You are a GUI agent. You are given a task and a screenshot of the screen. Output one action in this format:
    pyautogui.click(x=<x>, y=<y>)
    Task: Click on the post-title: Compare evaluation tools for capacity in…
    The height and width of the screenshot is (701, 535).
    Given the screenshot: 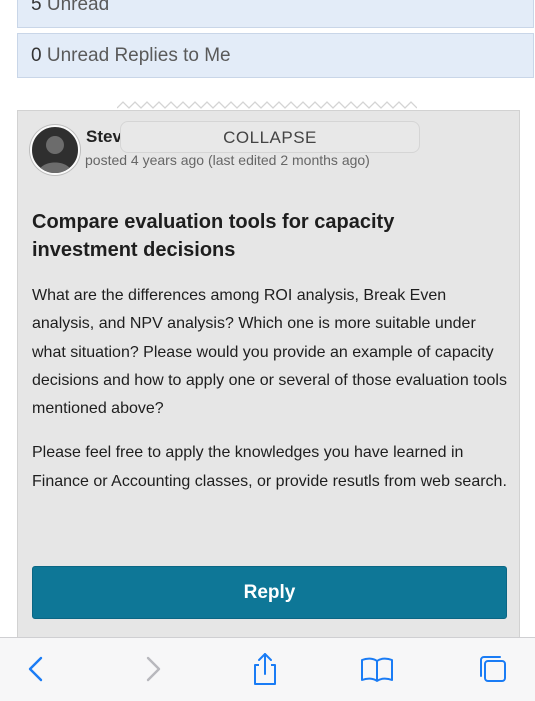 What is the action you would take?
    pyautogui.click(x=213, y=236)
    